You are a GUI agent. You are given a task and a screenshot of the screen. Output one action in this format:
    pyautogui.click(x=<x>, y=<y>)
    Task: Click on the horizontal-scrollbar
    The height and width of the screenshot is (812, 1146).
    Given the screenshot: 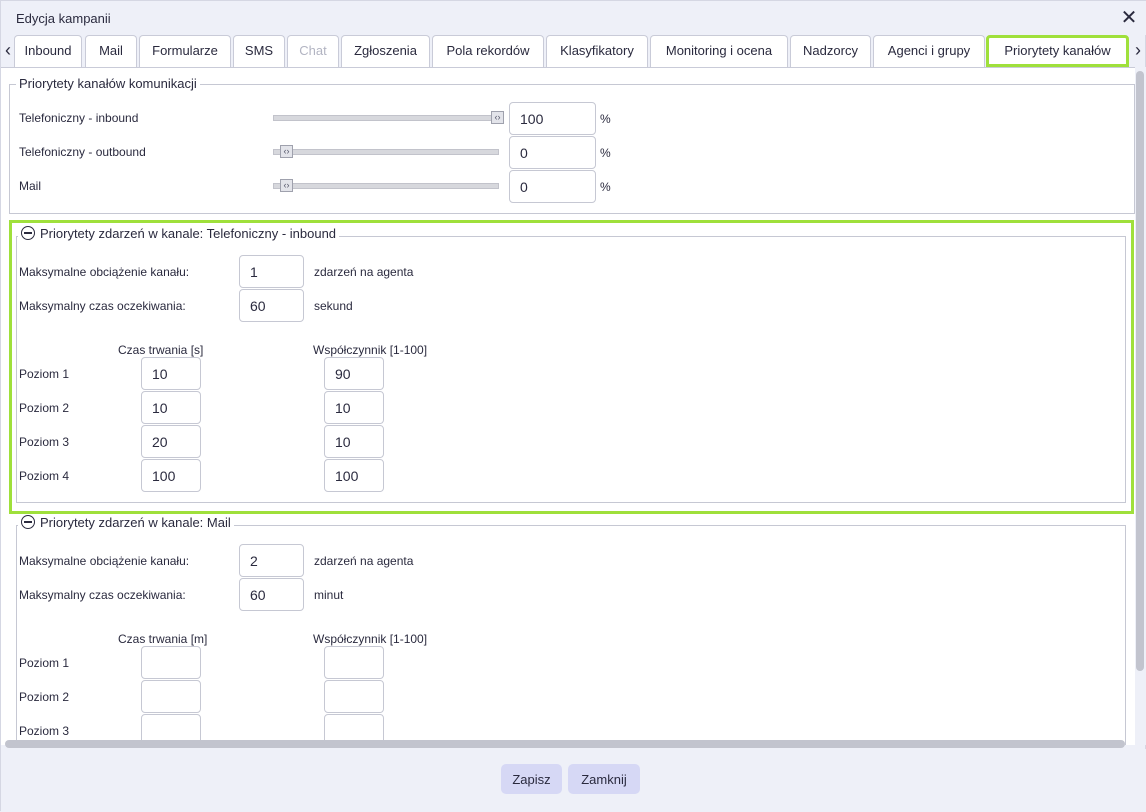 What is the action you would take?
    pyautogui.click(x=565, y=744)
    